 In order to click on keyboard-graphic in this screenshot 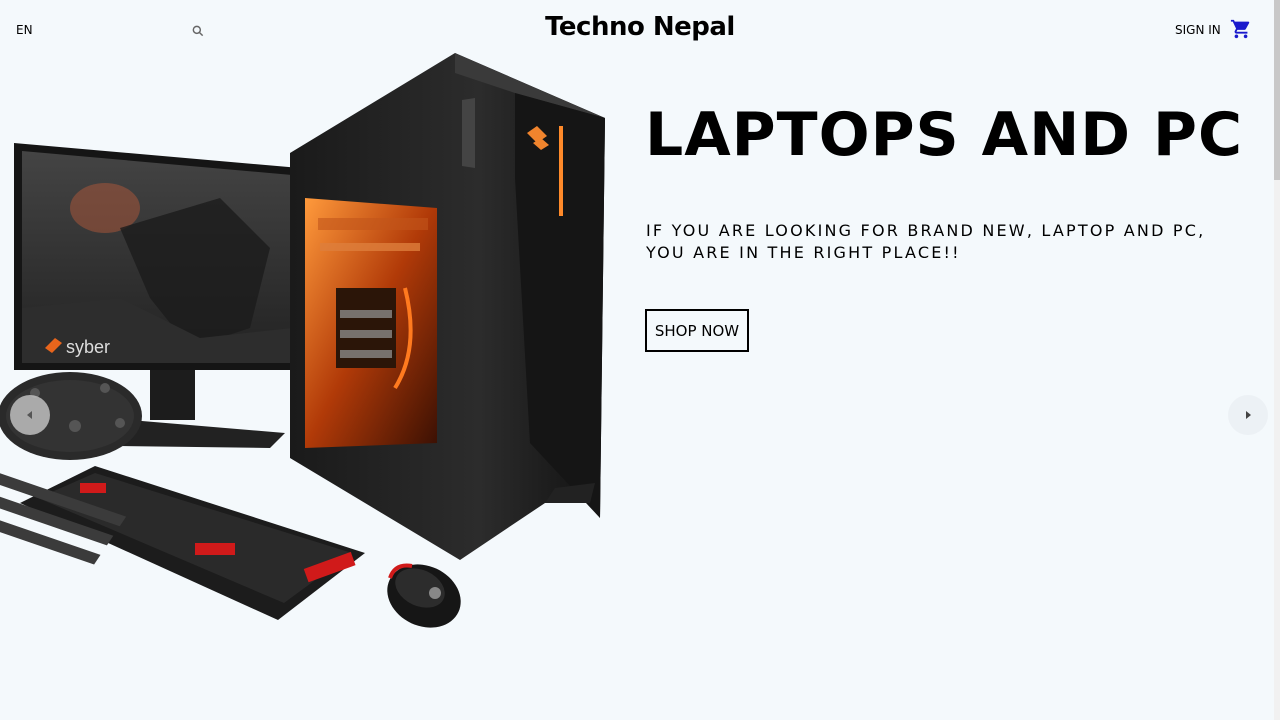, I will do `click(182, 537)`.